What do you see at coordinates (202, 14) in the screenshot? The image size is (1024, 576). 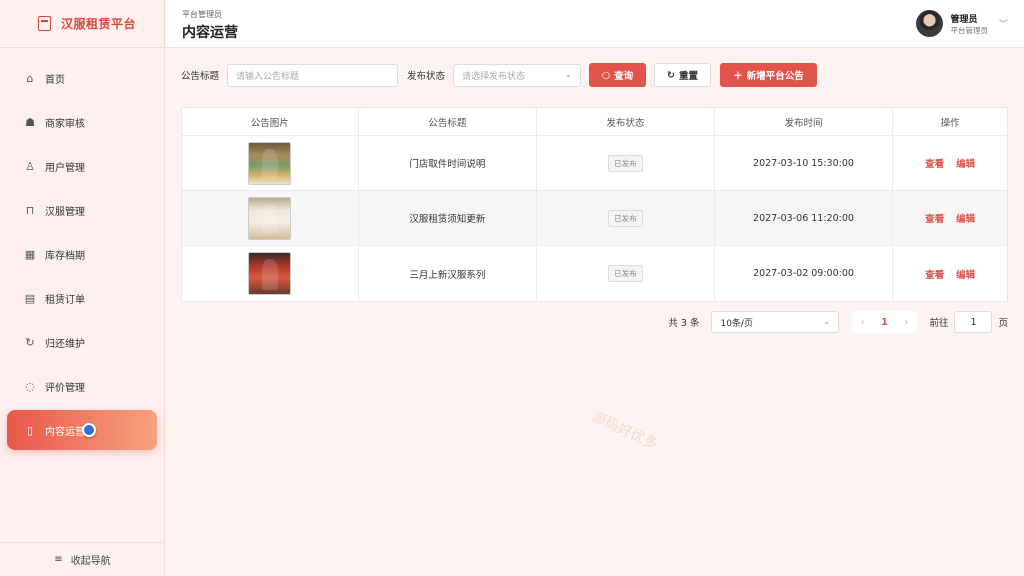 I see `breadcrumb: 平台管理员` at bounding box center [202, 14].